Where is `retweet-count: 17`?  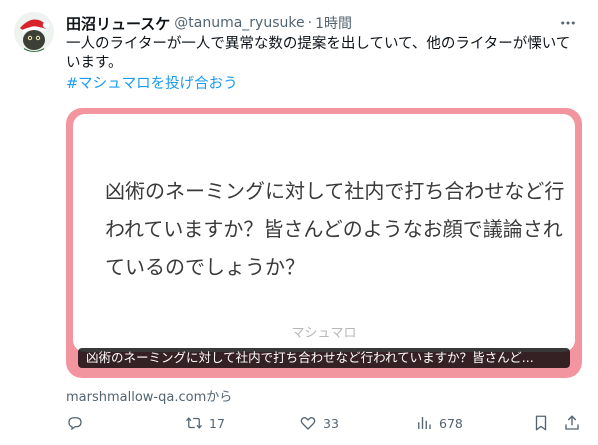 retweet-count: 17 is located at coordinates (217, 423).